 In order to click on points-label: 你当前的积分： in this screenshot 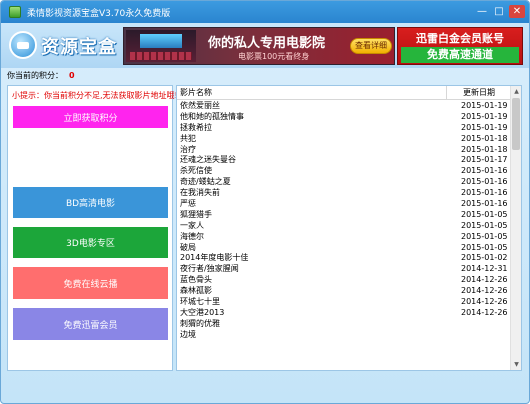, I will do `click(35, 75)`.